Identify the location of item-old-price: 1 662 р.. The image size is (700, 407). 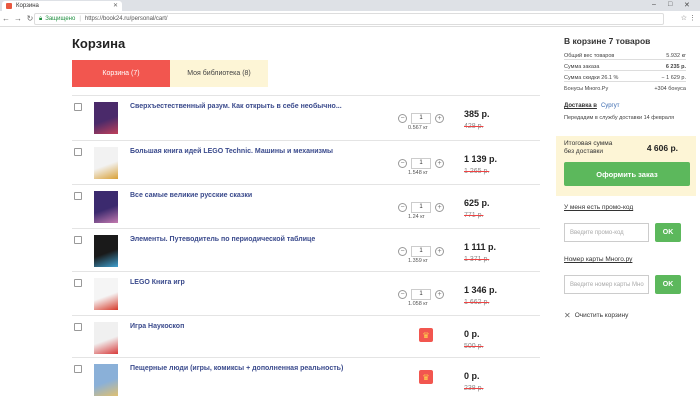
(477, 302).